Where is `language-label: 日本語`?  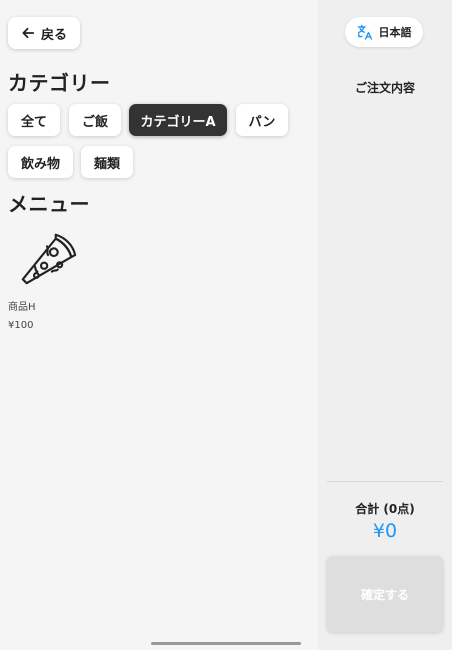
language-label: 日本語 is located at coordinates (395, 32).